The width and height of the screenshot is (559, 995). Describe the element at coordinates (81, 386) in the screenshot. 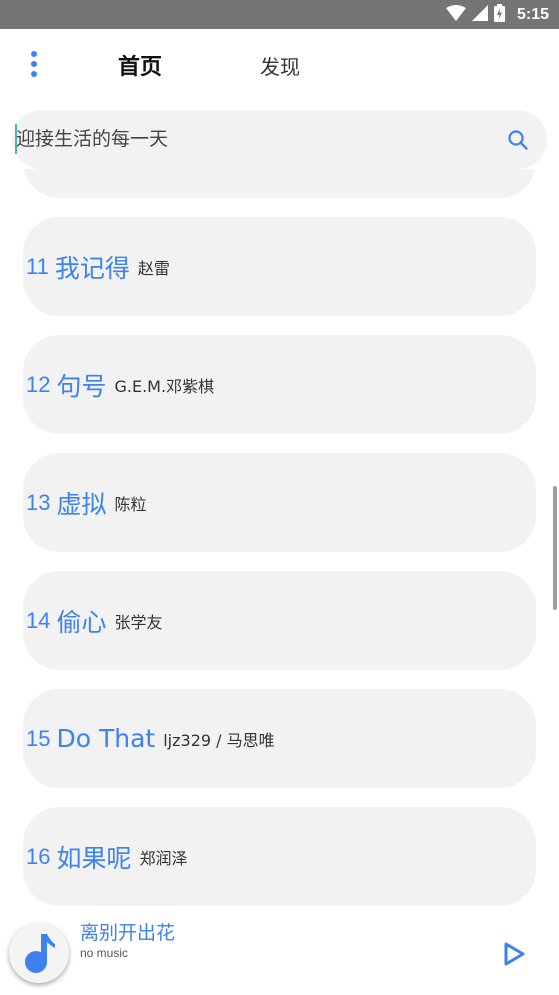

I see `song-title: 句号` at that location.